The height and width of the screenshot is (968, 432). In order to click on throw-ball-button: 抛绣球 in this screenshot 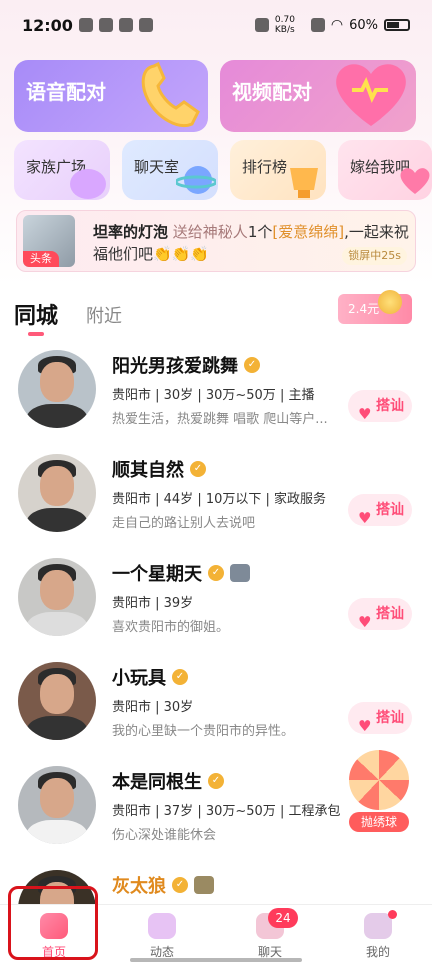, I will do `click(379, 791)`.